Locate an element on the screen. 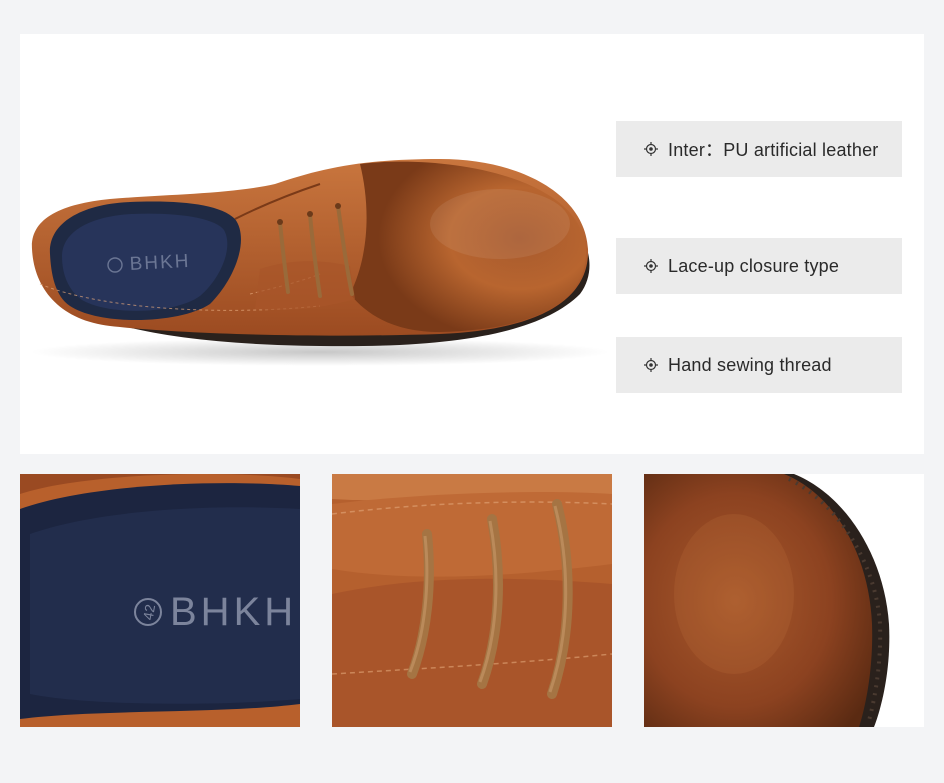 The width and height of the screenshot is (944, 783). feature-closure-type: Lace-up closure type is located at coordinates (759, 266).